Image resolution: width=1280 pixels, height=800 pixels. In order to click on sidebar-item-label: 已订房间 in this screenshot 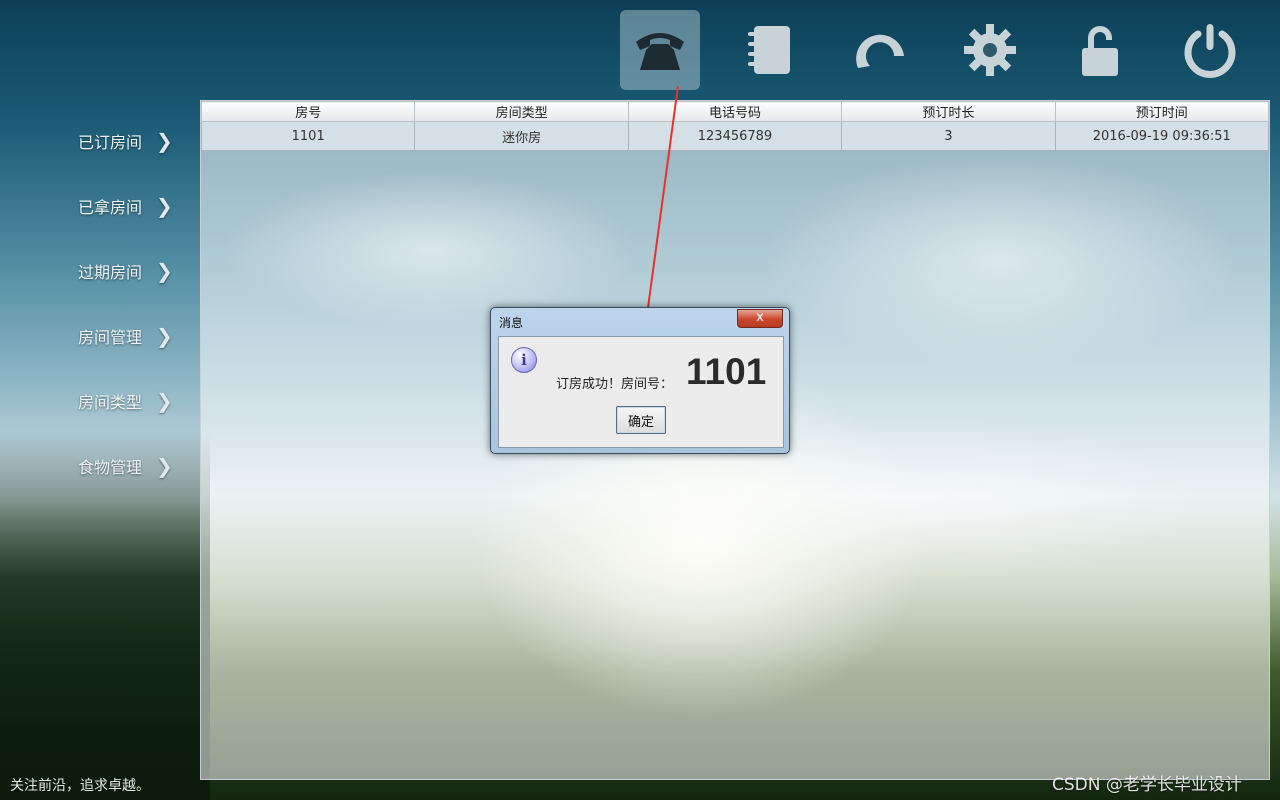, I will do `click(110, 142)`.